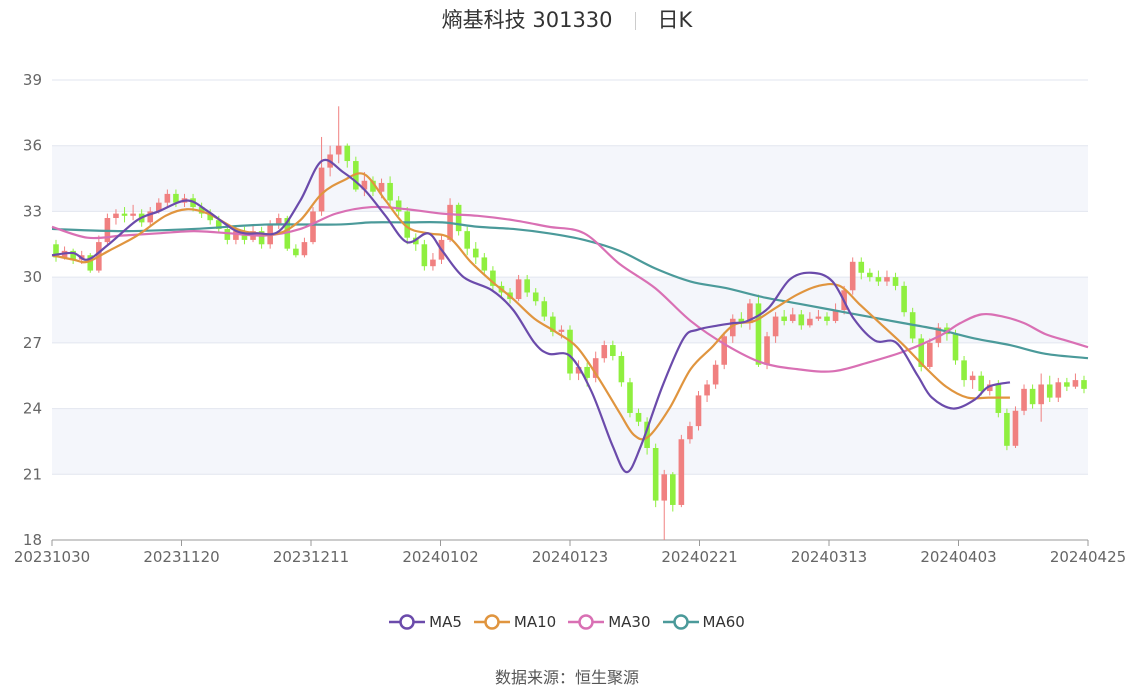 The width and height of the screenshot is (1134, 689). I want to click on legend-item-ma5: MA5, so click(425, 621).